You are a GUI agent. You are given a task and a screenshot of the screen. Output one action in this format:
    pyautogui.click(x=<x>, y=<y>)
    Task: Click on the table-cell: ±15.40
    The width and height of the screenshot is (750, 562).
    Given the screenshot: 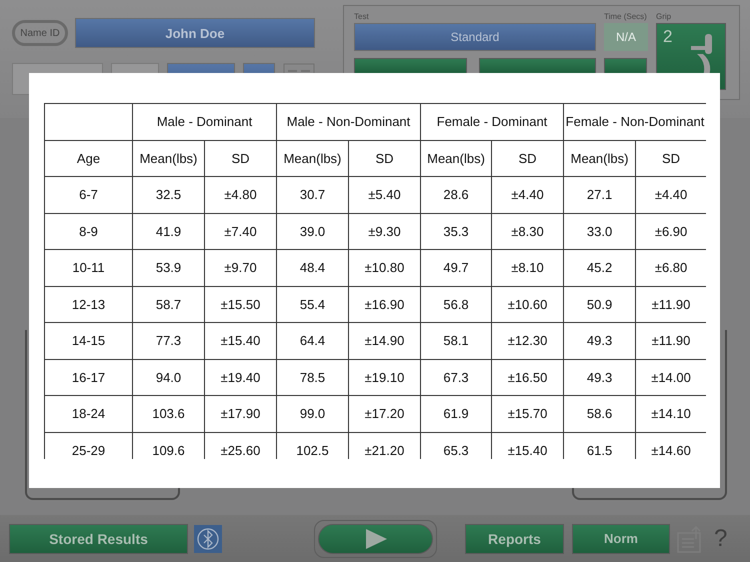 What is the action you would take?
    pyautogui.click(x=240, y=340)
    